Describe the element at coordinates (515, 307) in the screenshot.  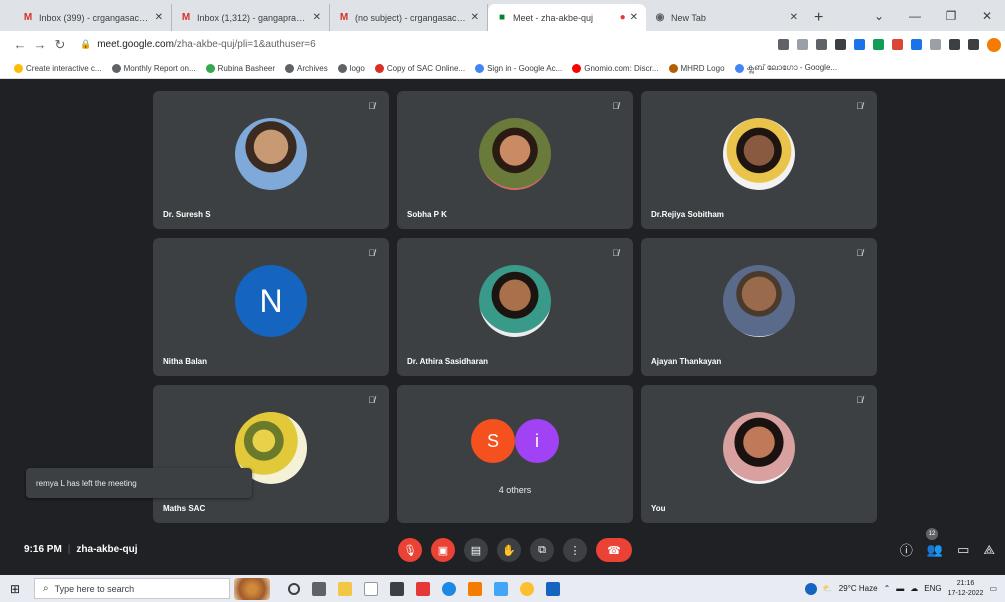
I see `participant-tile: 🎙̸ Dr. Athira Sasidharan` at that location.